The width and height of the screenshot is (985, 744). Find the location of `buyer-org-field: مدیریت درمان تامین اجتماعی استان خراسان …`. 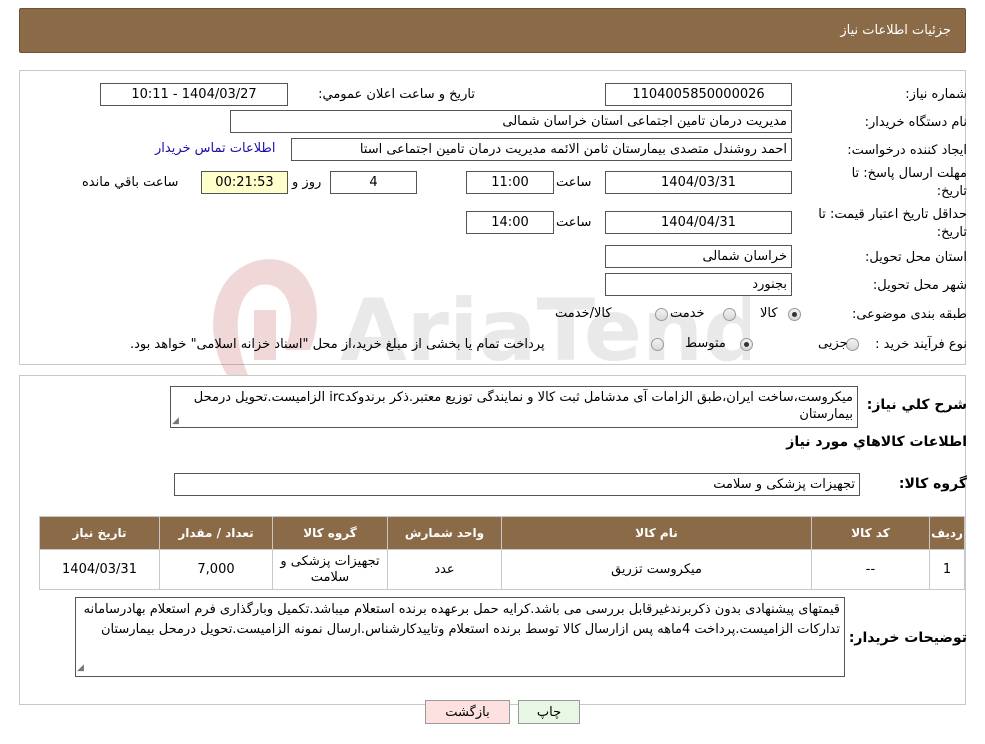

buyer-org-field: مدیریت درمان تامین اجتماعی استان خراسان … is located at coordinates (511, 121).